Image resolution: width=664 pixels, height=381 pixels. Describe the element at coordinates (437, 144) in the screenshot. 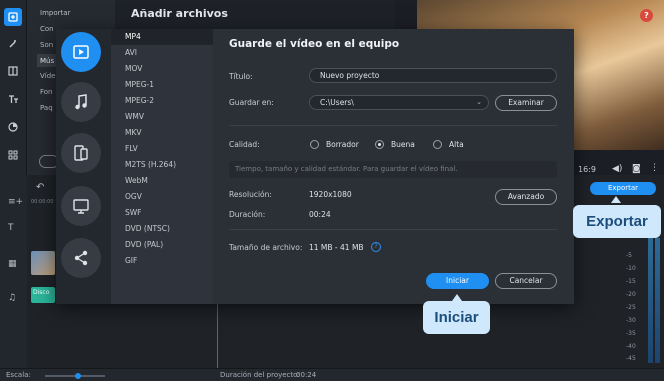

I see `quality-radio-high` at that location.